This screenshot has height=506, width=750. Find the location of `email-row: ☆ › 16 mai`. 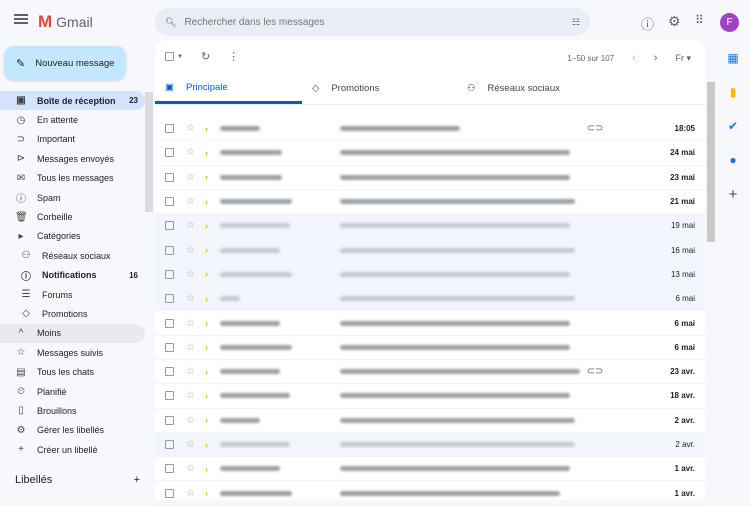

email-row: ☆ › 16 mai is located at coordinates (430, 250).